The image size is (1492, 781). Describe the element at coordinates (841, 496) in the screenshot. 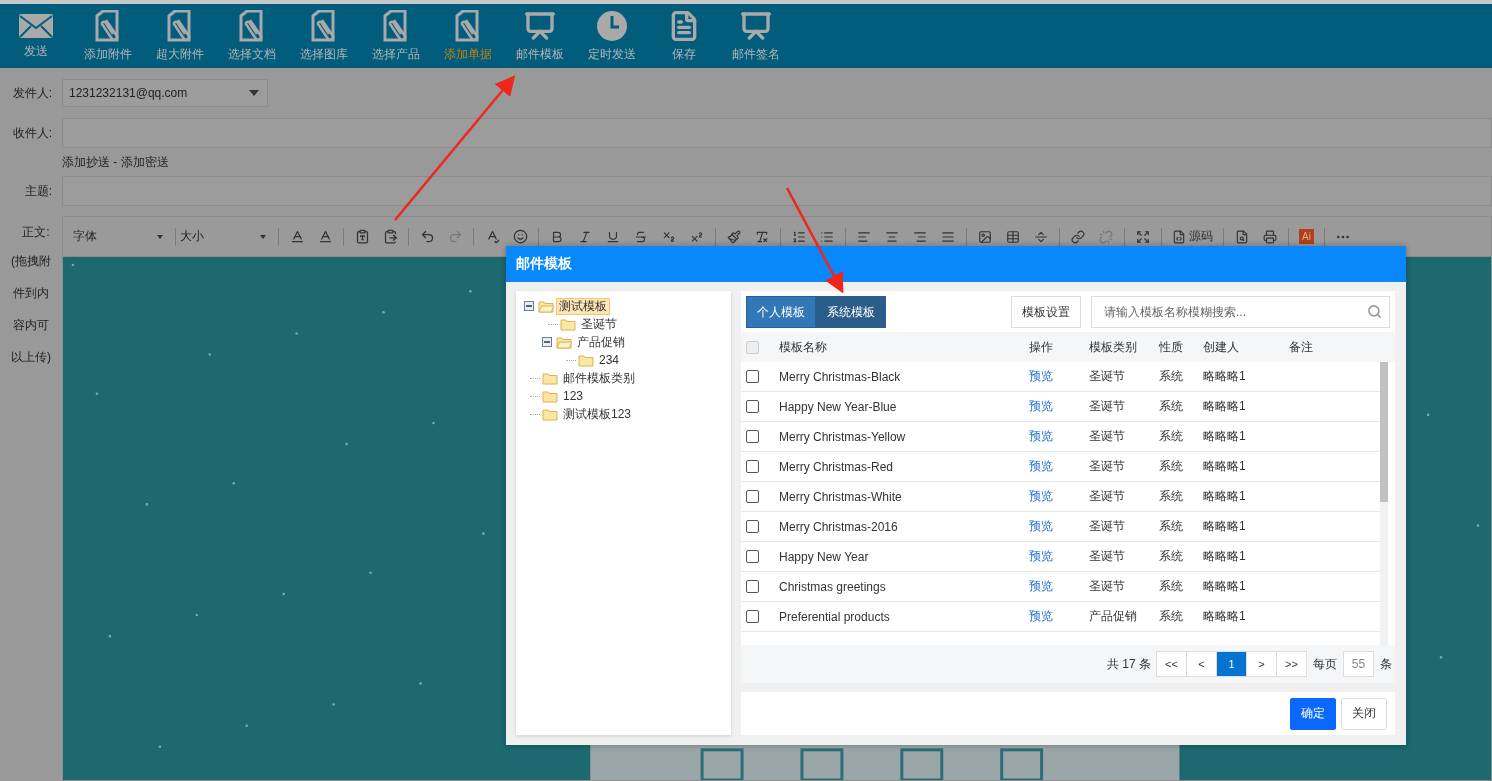

I see `table-cell-text: Merry Christmas-White` at that location.